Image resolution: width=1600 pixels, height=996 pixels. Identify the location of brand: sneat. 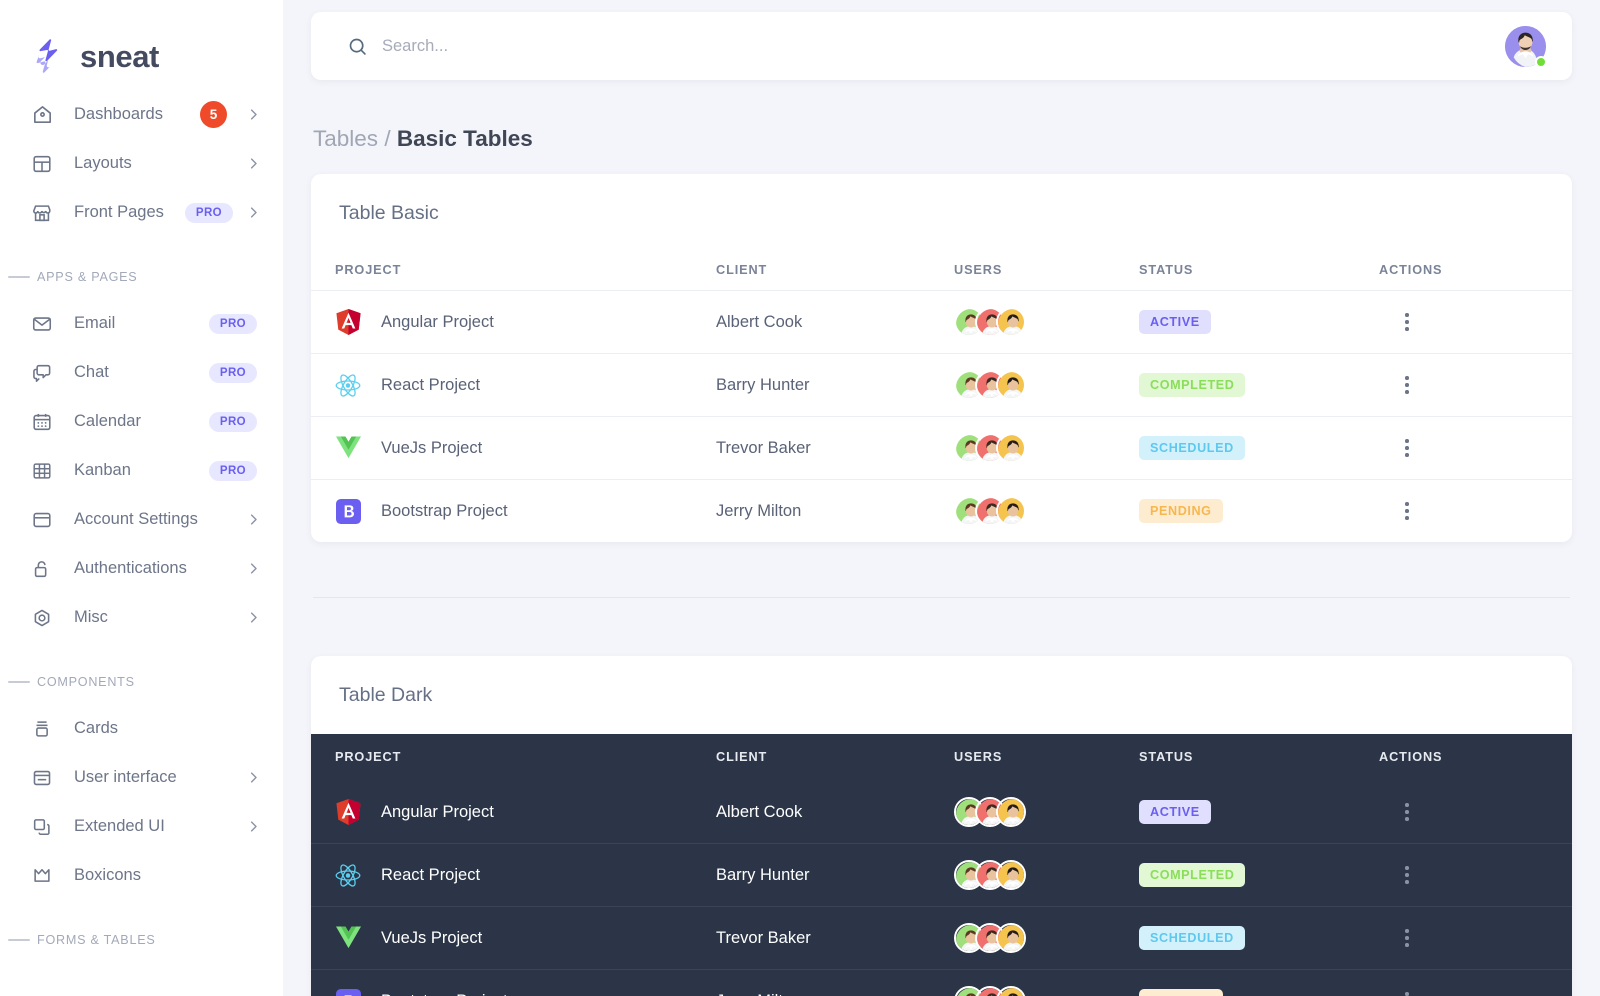
(141, 43).